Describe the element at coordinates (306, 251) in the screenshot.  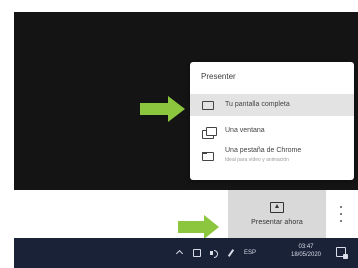
I see `taskbar-clock: 03:47 18/05/2020` at that location.